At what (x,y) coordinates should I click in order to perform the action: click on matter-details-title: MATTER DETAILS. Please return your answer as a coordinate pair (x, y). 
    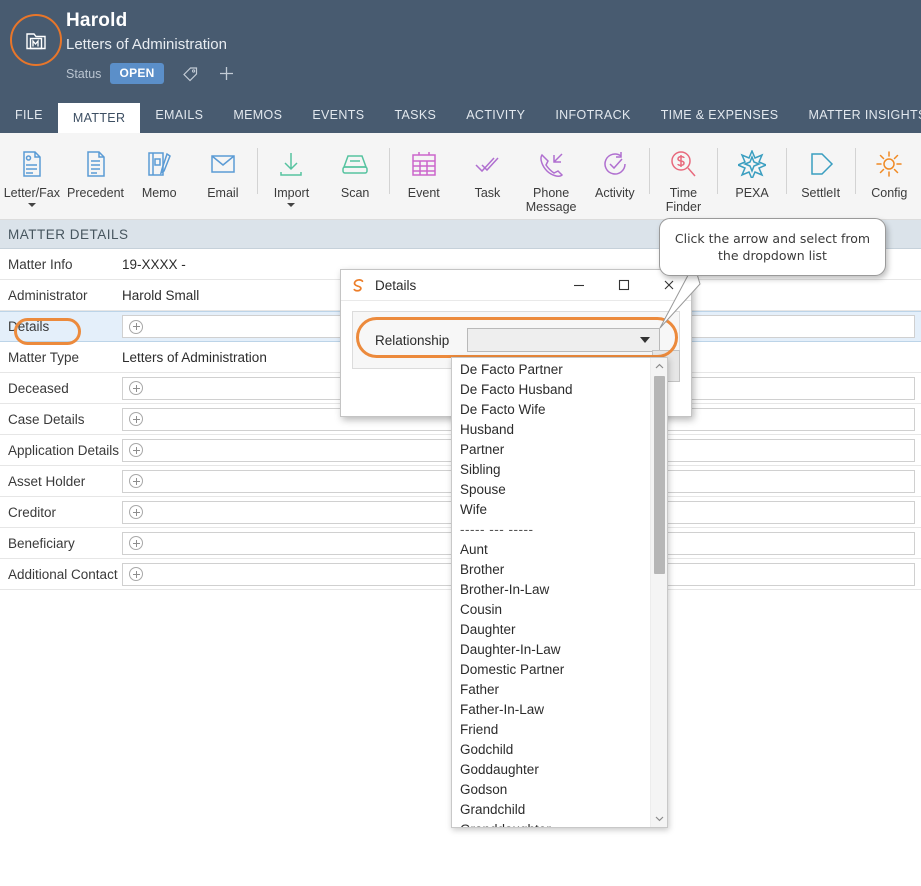
    Looking at the image, I should click on (68, 234).